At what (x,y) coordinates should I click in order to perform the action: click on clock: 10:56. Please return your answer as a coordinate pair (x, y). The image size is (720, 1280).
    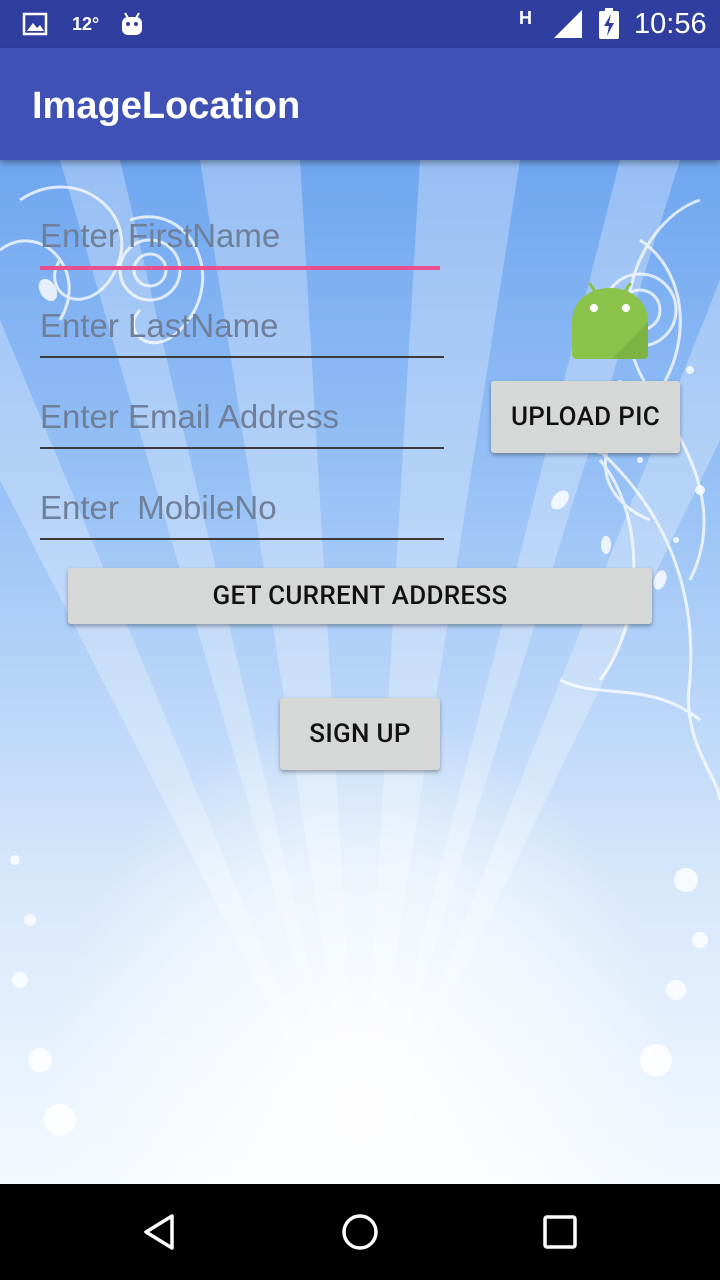
    Looking at the image, I should click on (670, 23).